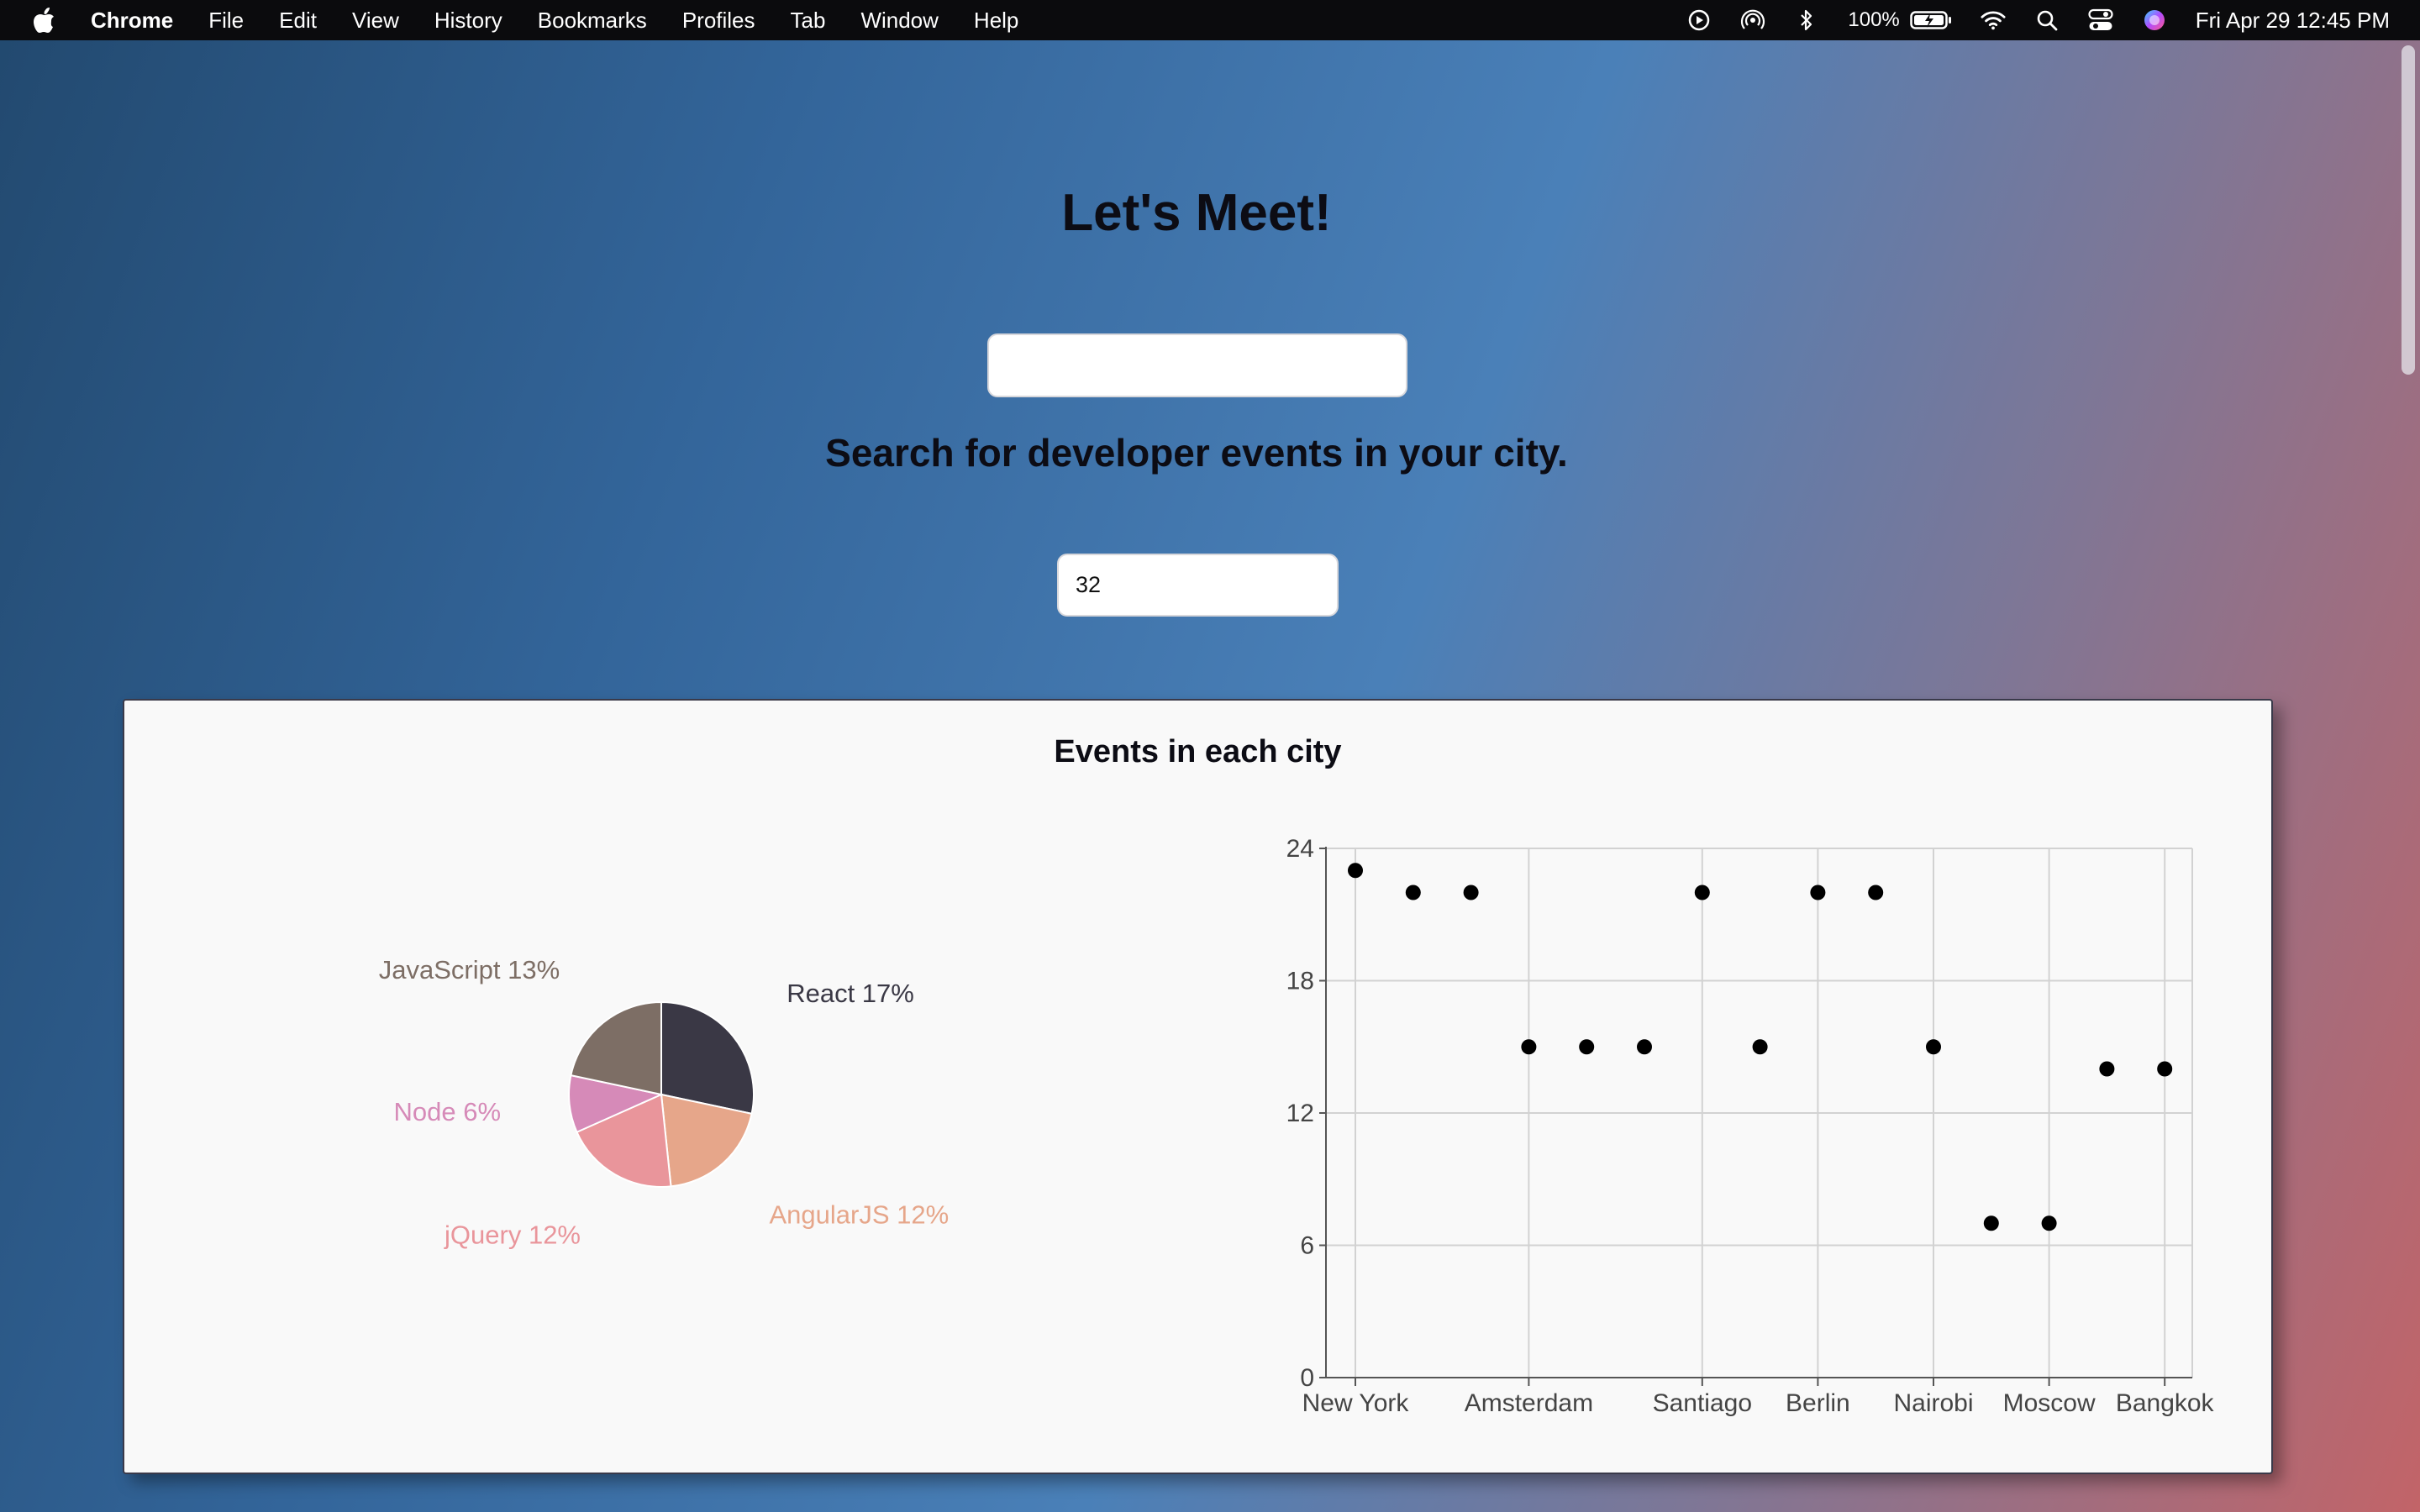 The height and width of the screenshot is (1512, 2420). What do you see at coordinates (1197, 365) in the screenshot?
I see `city-search-input` at bounding box center [1197, 365].